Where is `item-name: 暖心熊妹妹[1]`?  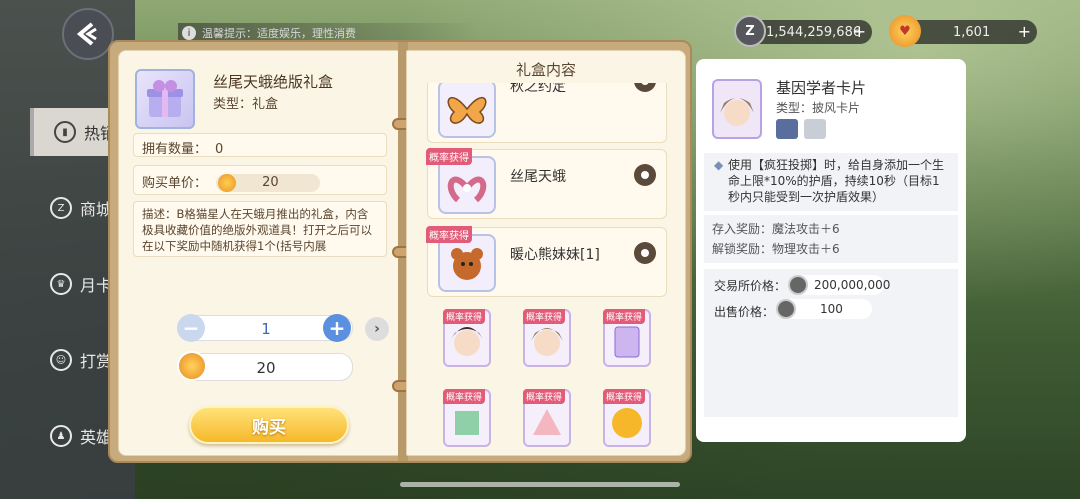
item-name: 暖心熊妹妹[1] is located at coordinates (555, 255).